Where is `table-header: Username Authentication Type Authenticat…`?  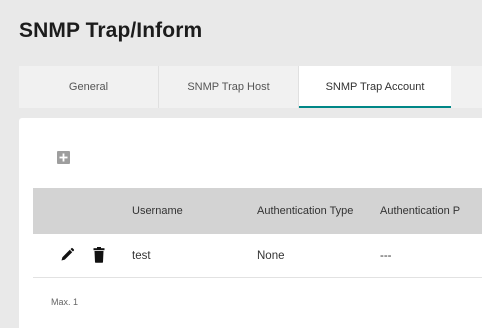 table-header: Username Authentication Type Authenticat… is located at coordinates (257, 211).